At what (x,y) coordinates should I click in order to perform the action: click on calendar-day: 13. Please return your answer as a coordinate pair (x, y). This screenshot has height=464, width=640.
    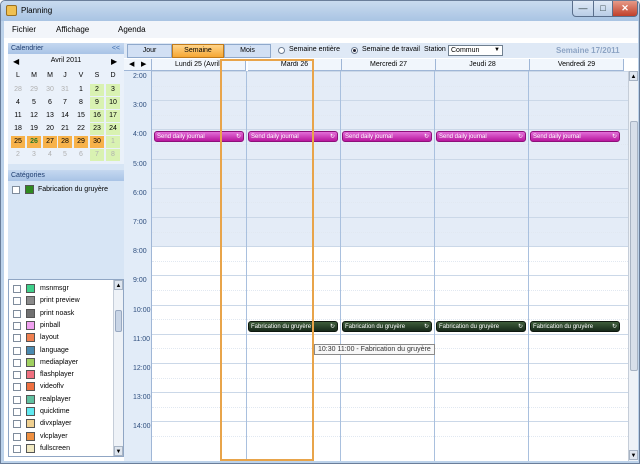
    Looking at the image, I should click on (50, 116).